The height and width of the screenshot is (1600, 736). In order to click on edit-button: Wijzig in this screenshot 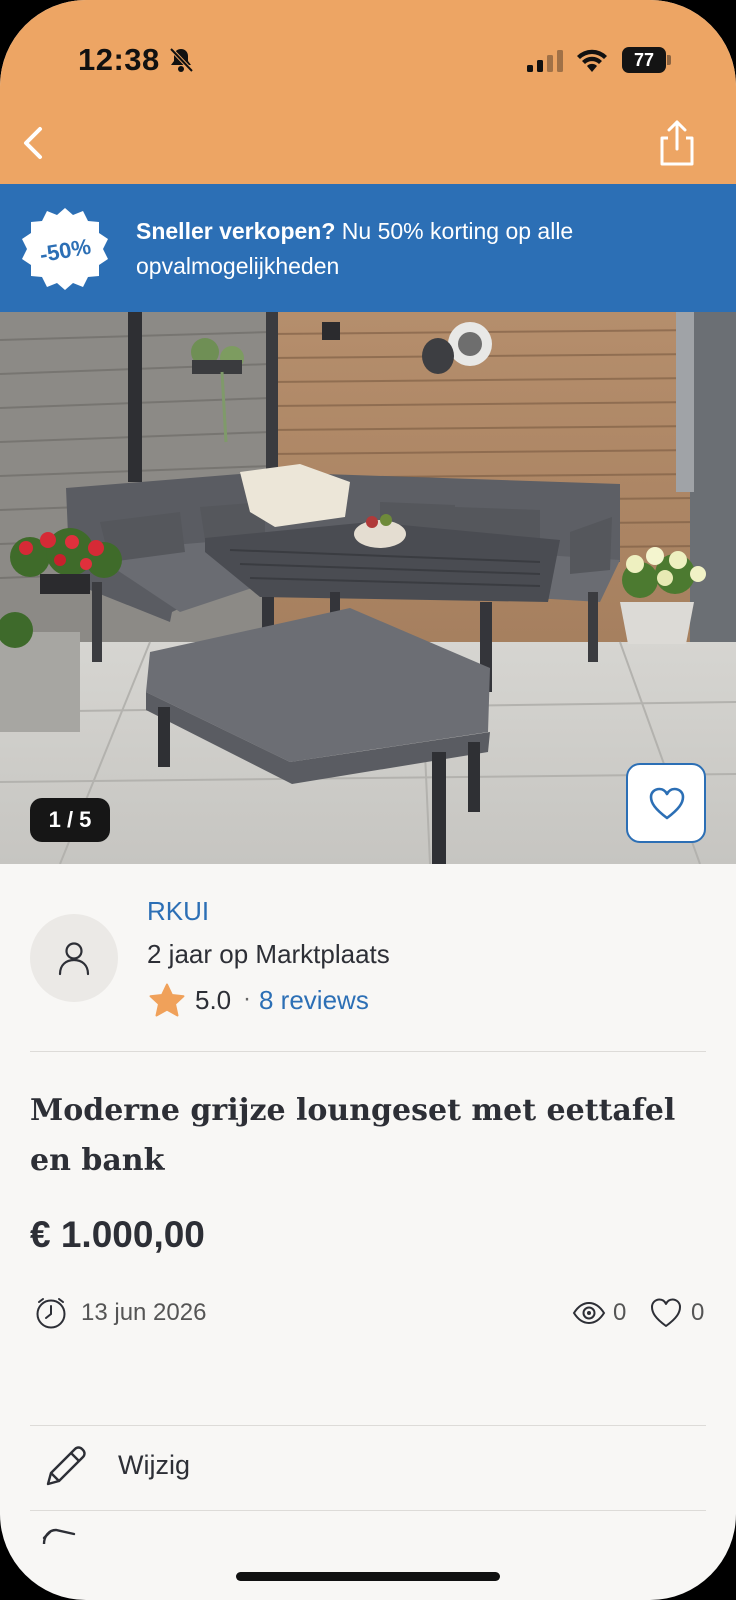, I will do `click(368, 1469)`.